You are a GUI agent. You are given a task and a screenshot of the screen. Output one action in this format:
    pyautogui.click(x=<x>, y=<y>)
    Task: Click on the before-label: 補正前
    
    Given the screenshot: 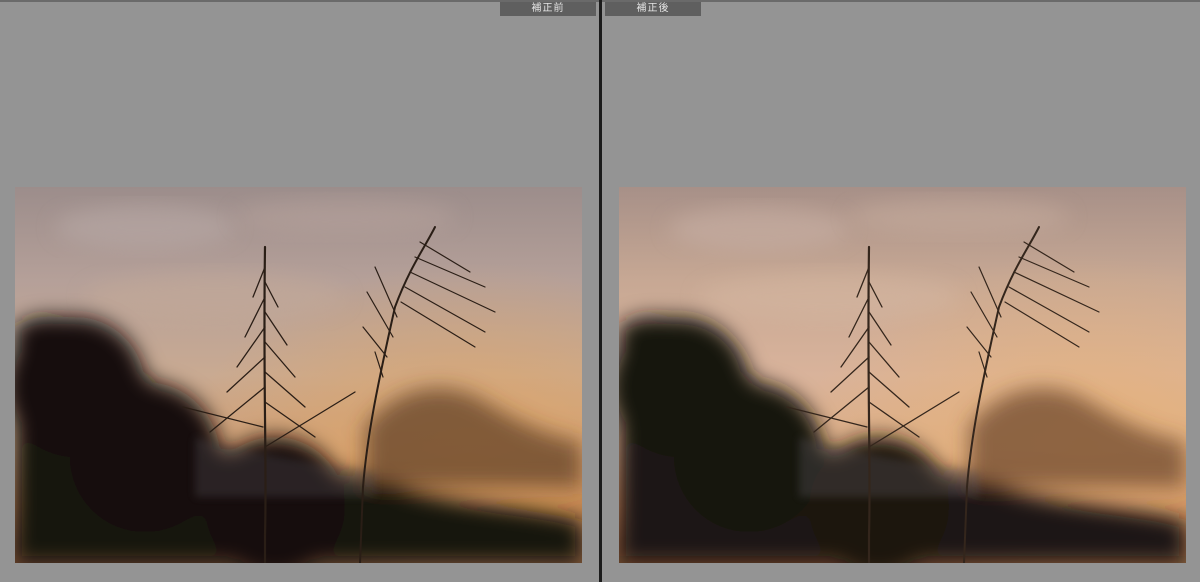 What is the action you would take?
    pyautogui.click(x=548, y=9)
    